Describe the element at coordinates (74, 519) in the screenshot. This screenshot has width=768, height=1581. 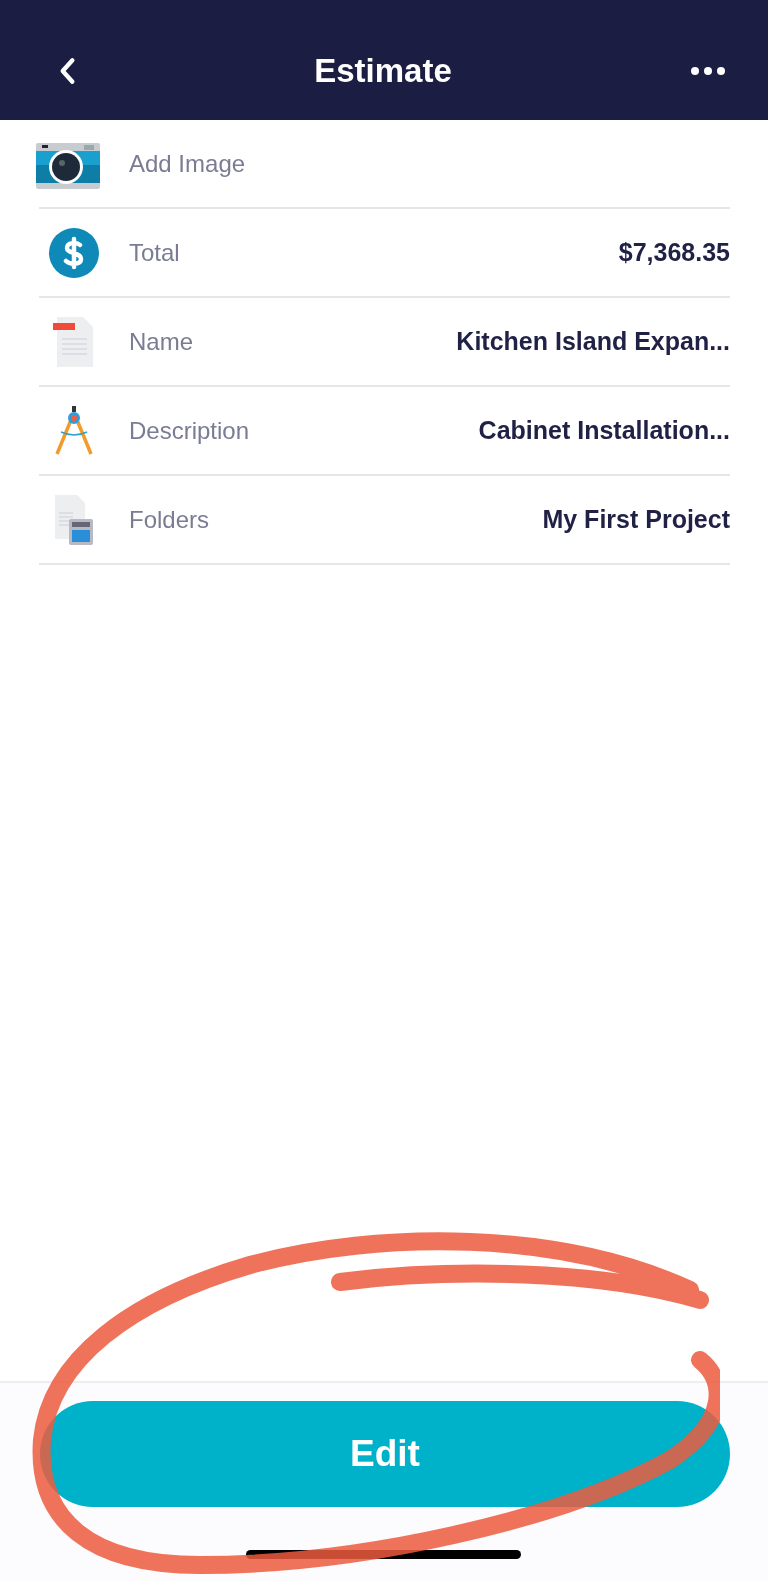
I see `calculator-icon` at that location.